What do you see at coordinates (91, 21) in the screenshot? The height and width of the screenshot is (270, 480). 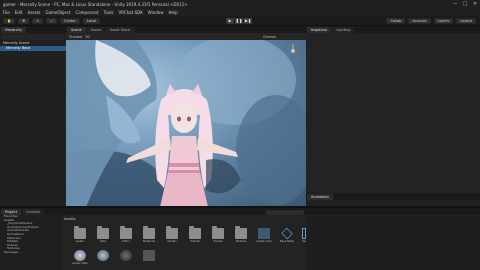 I see `pivot-local-button: Local` at bounding box center [91, 21].